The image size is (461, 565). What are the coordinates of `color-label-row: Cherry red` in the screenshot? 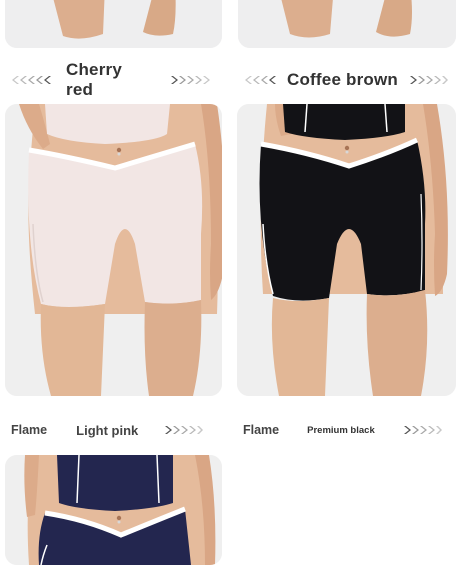 It's located at (111, 79).